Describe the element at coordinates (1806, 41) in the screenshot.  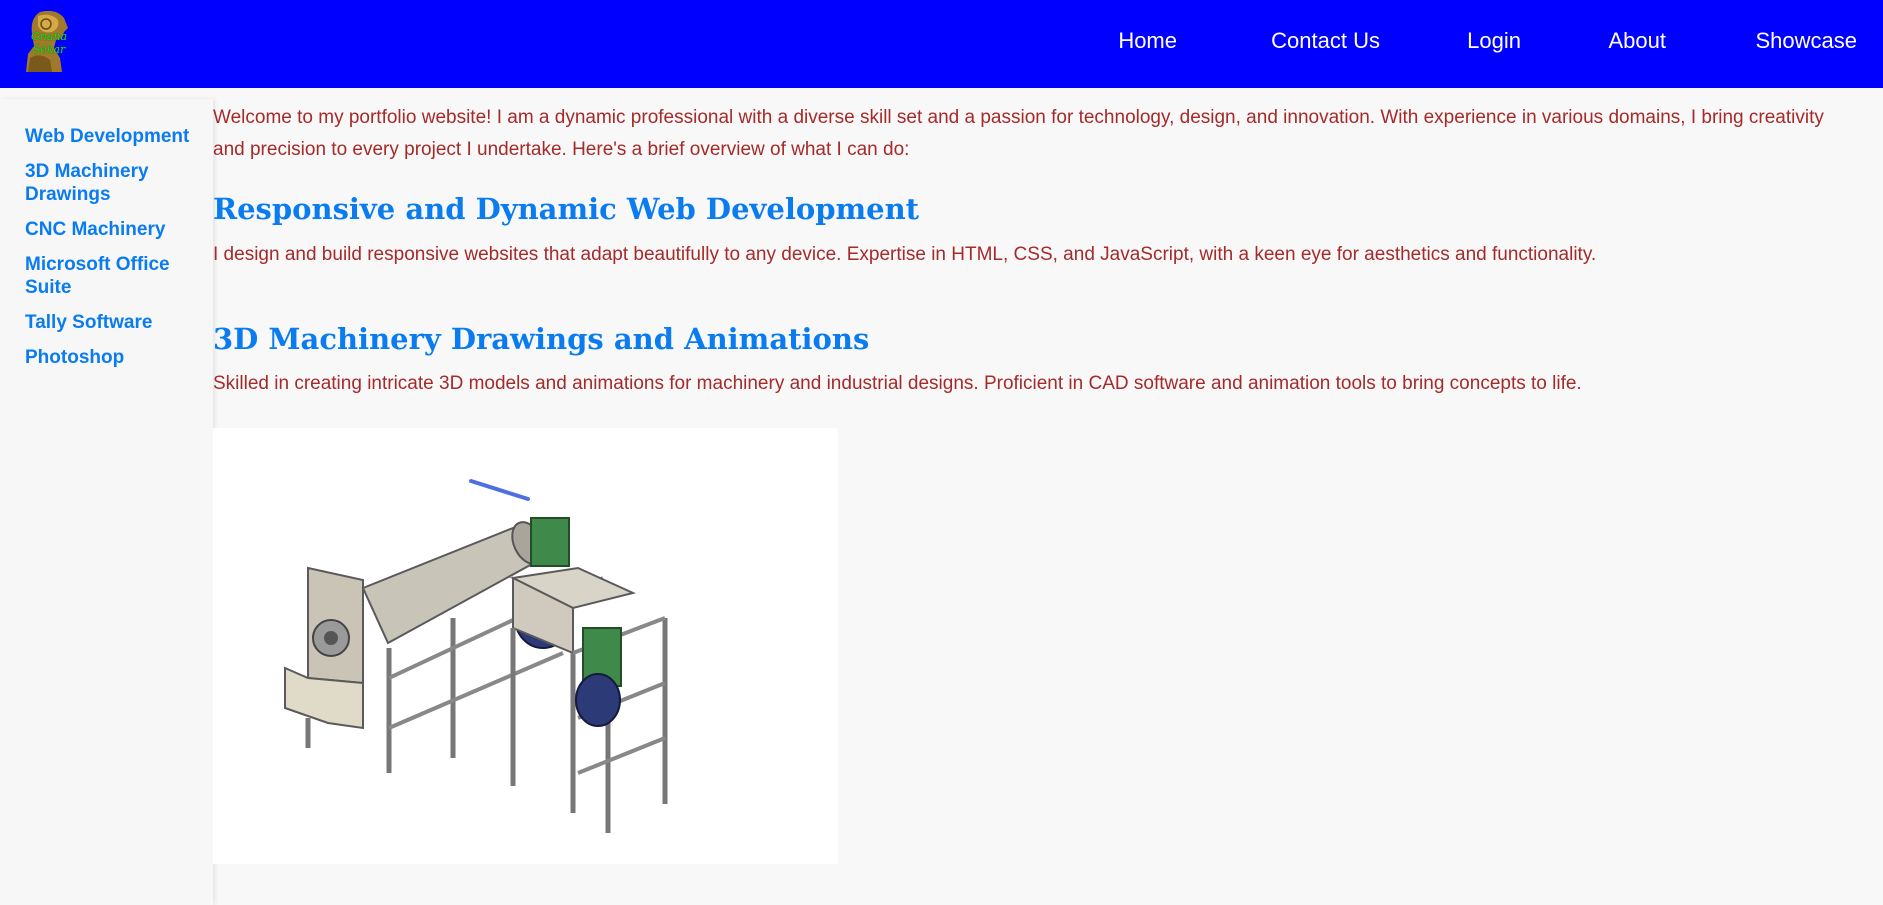
I see `nav-showcase: Showcase` at that location.